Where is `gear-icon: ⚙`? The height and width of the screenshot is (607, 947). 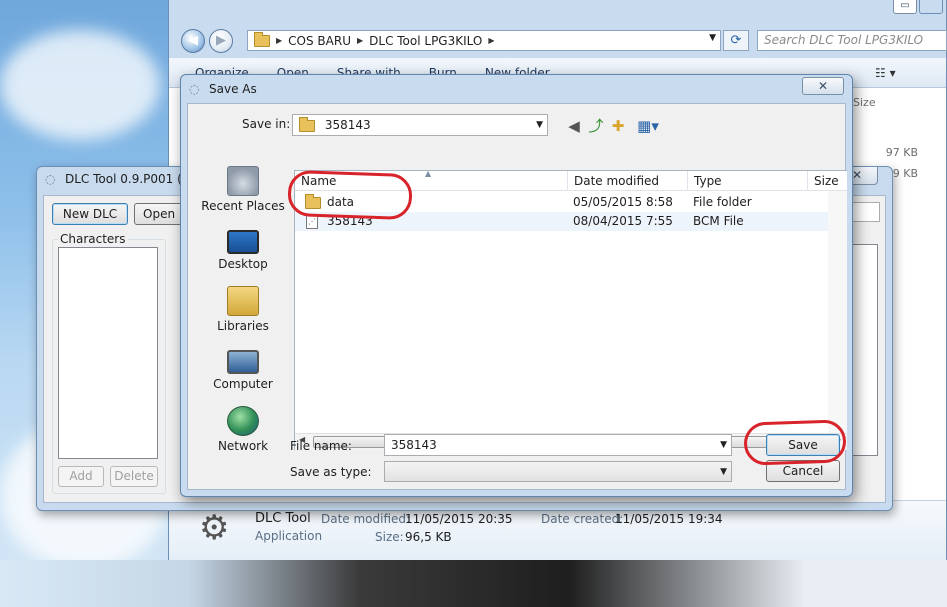 gear-icon: ⚙ is located at coordinates (214, 528).